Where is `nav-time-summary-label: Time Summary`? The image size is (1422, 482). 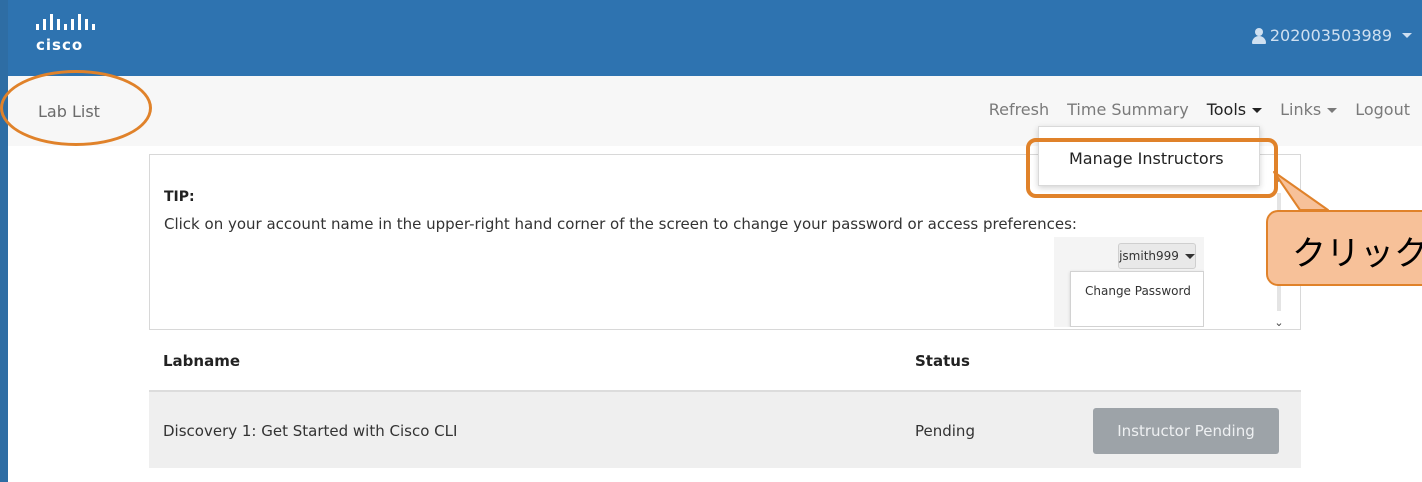
nav-time-summary-label: Time Summary is located at coordinates (1128, 109).